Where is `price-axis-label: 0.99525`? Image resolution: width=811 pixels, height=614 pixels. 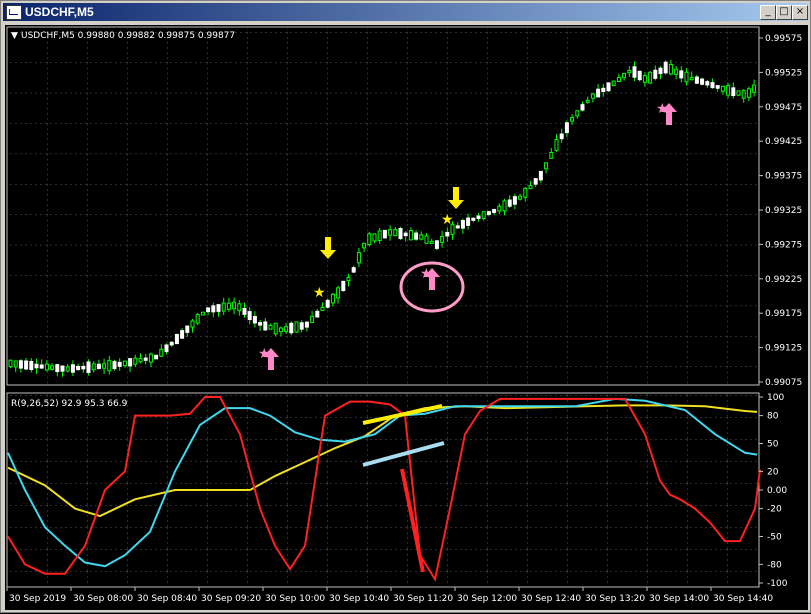 price-axis-label: 0.99525 is located at coordinates (783, 73).